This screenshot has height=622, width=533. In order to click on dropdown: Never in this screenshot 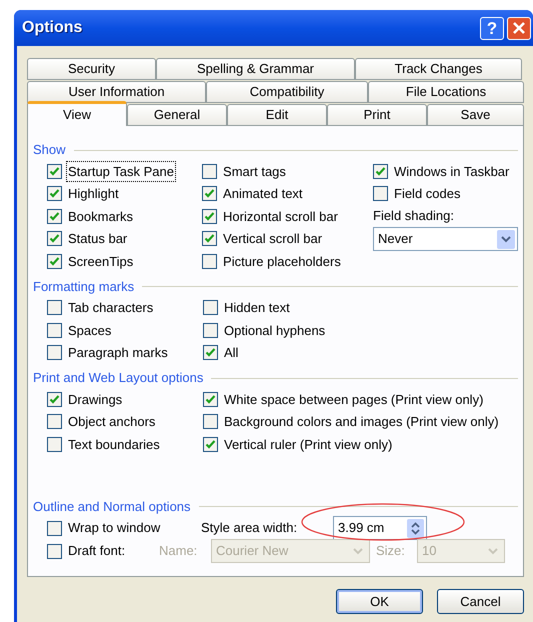, I will do `click(445, 239)`.